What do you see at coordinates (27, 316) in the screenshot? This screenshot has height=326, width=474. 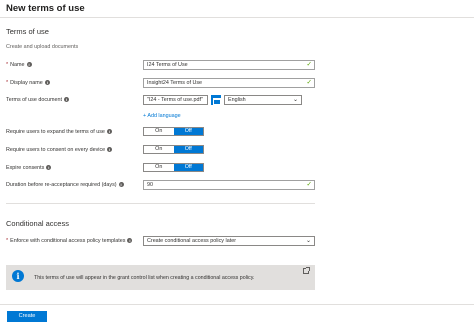 I see `create-button: Create` at bounding box center [27, 316].